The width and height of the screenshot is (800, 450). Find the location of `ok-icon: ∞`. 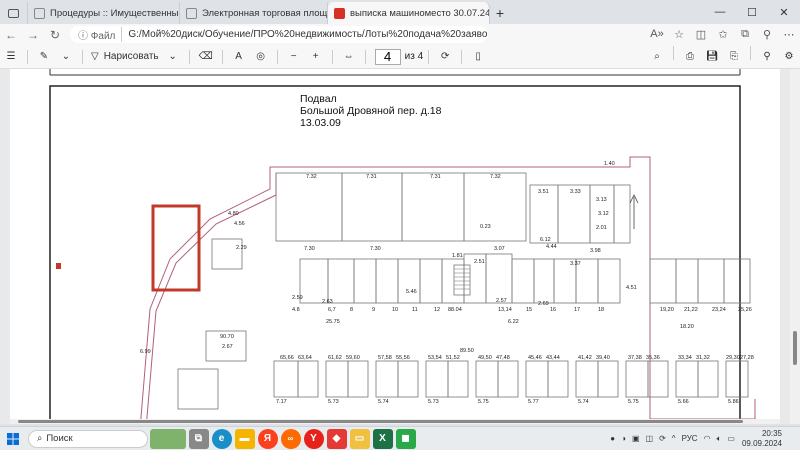

ok-icon: ∞ is located at coordinates (290, 438).